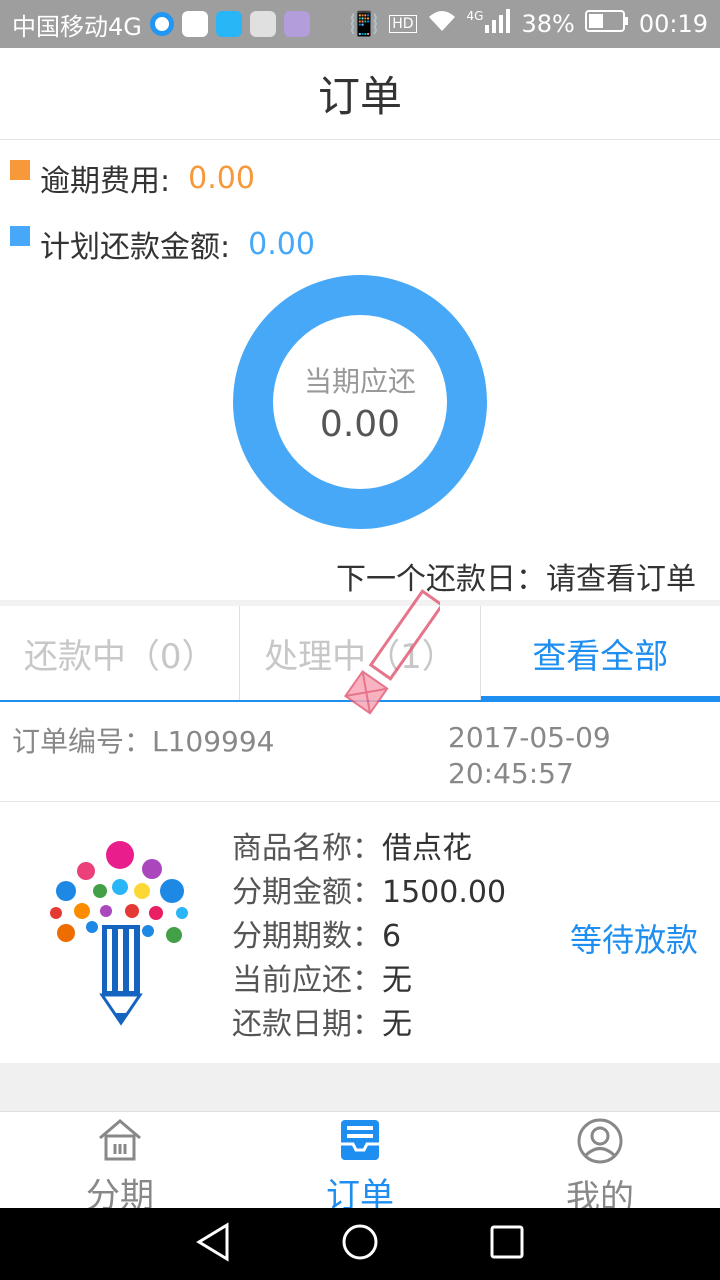 This screenshot has height=1280, width=720. I want to click on planned-label: 计划还款金额:, so click(135, 247).